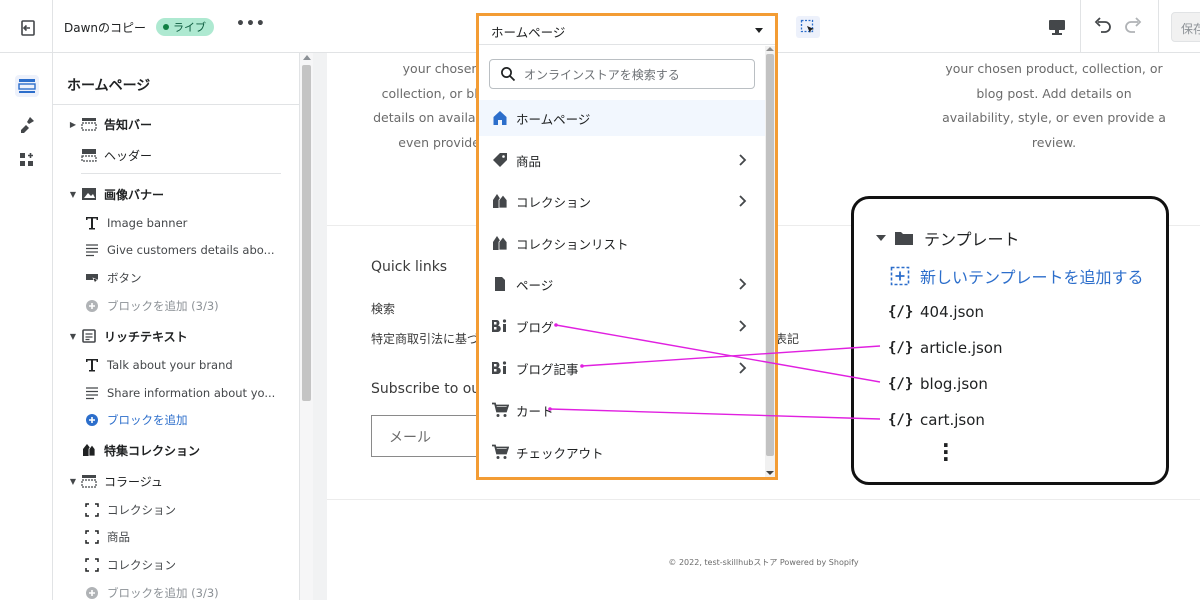 The image size is (1200, 600). Describe the element at coordinates (919, 312) in the screenshot. I see `template-file: {/} 404.json` at that location.